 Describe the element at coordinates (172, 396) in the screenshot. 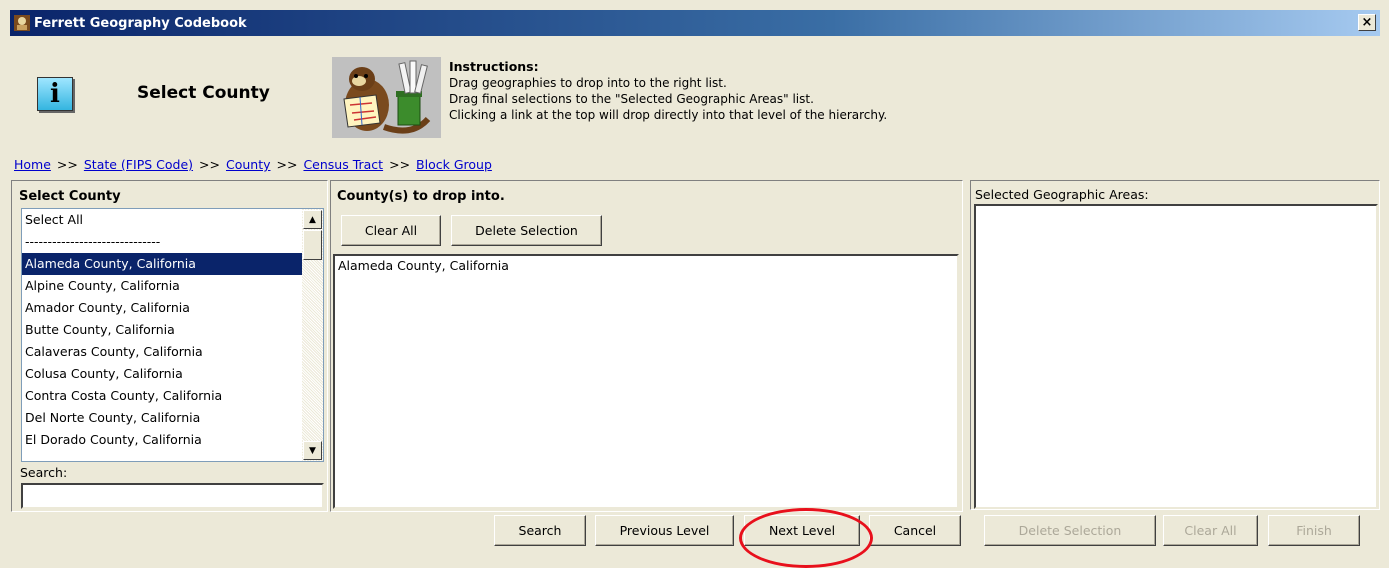

I see `list-item: Contra Costa County, California` at that location.